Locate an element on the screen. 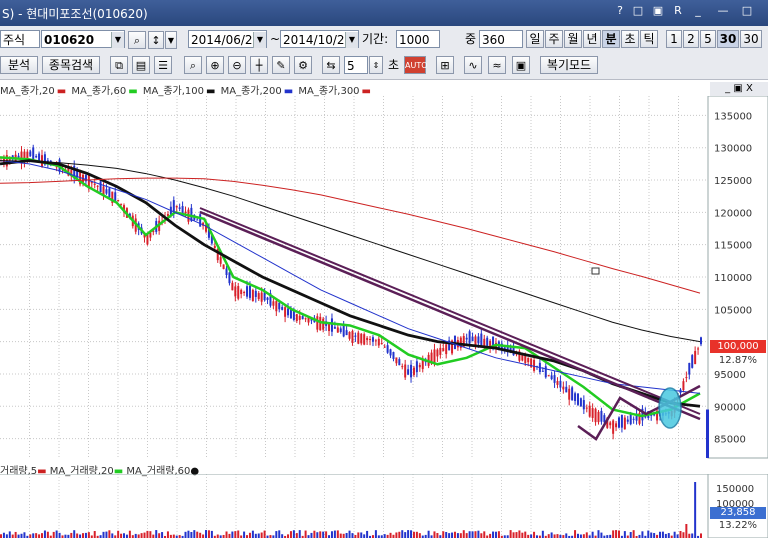 The image size is (768, 538). interval-2-button: 2 is located at coordinates (691, 39).